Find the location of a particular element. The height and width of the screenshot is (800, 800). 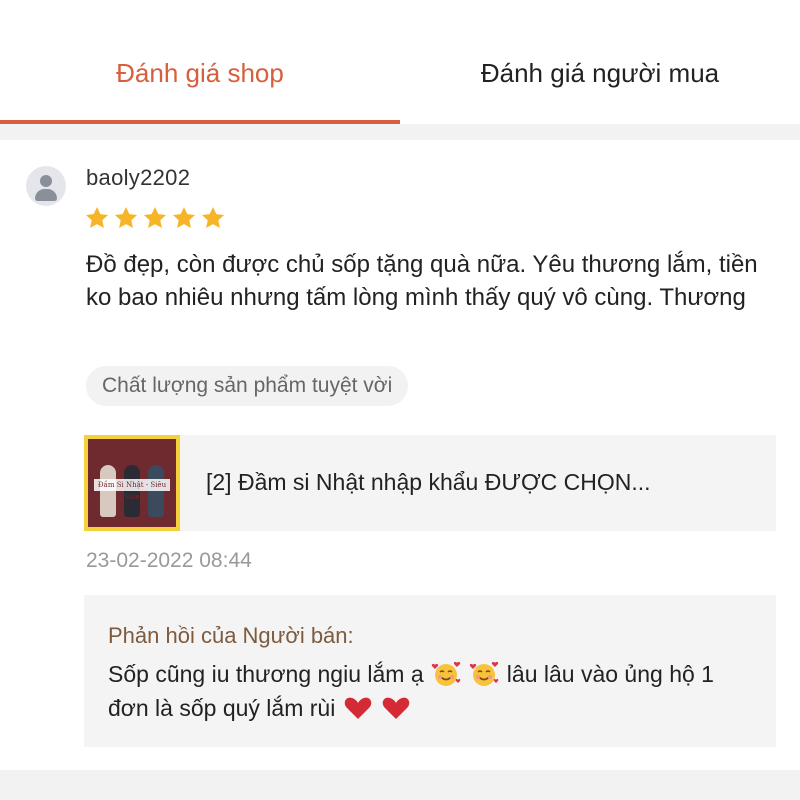

tab-shop-reviews: Đánh giá shop is located at coordinates (200, 62).